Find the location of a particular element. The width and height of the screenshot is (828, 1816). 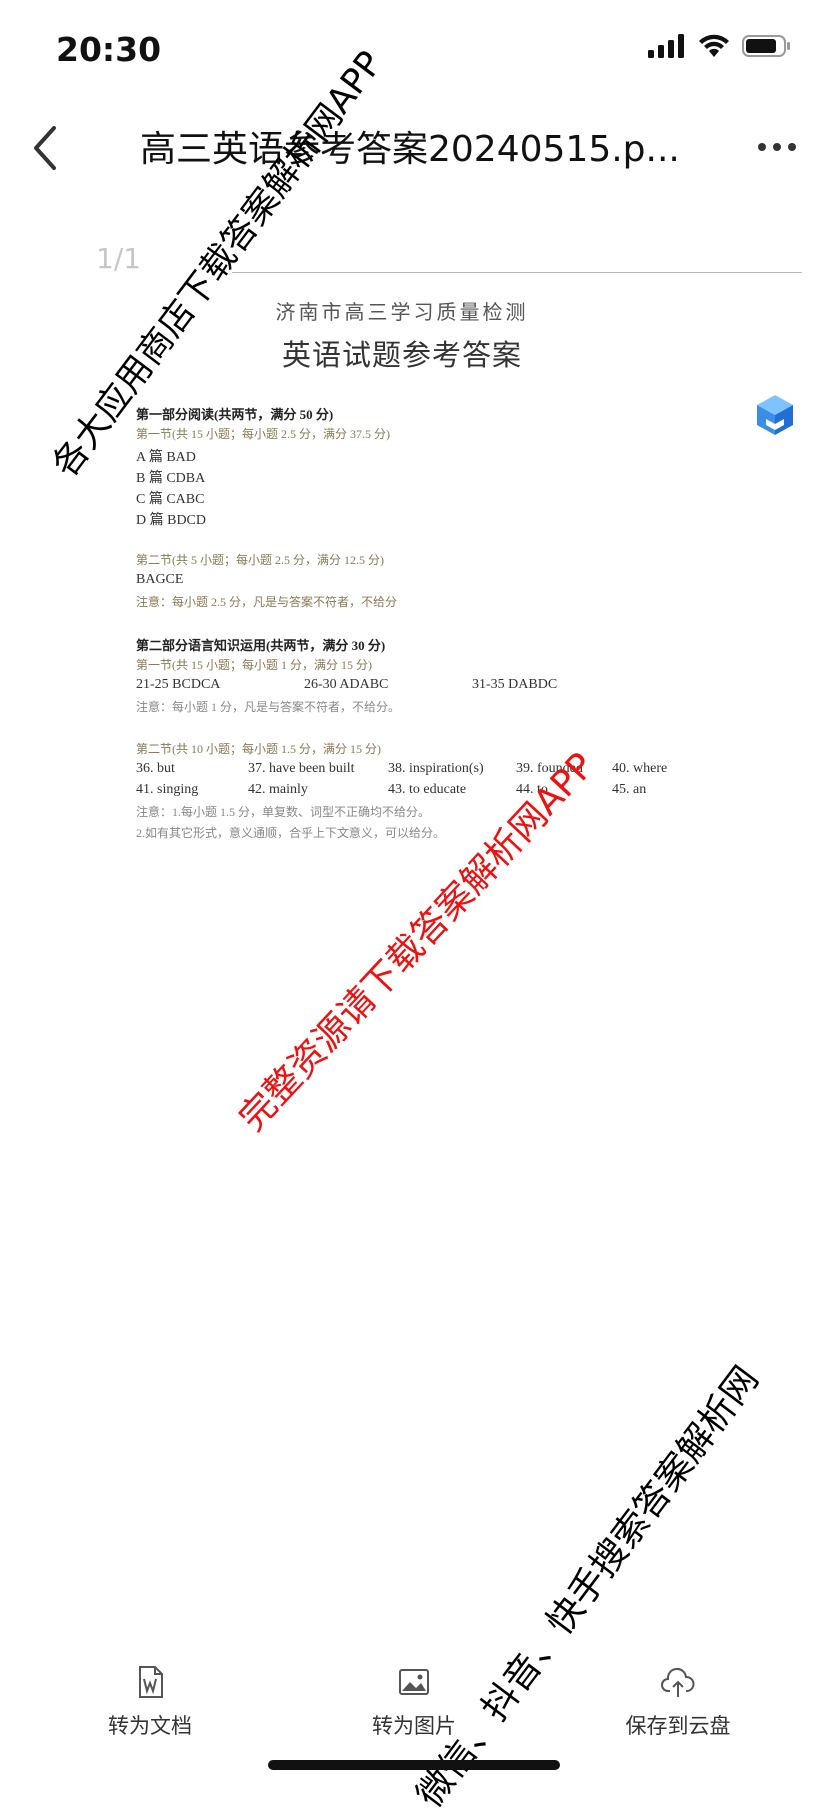

wifi-icon is located at coordinates (714, 45).